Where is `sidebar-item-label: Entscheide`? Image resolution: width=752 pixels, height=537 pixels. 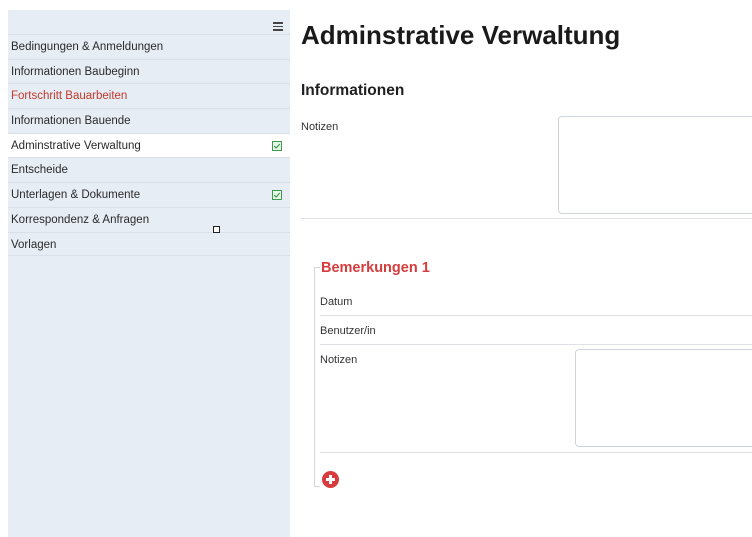 sidebar-item-label: Entscheide is located at coordinates (39, 170).